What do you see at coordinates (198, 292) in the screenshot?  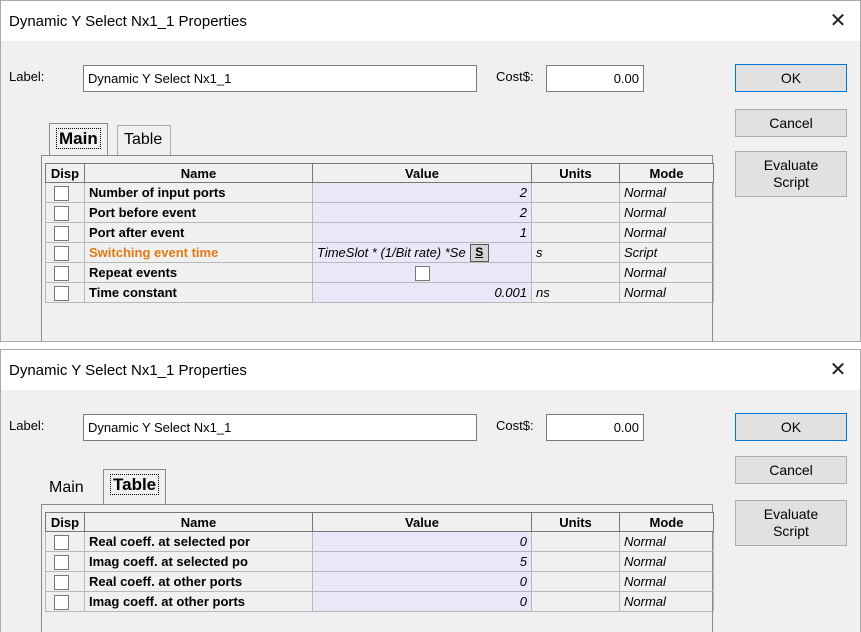 I see `param-name: Time constant` at bounding box center [198, 292].